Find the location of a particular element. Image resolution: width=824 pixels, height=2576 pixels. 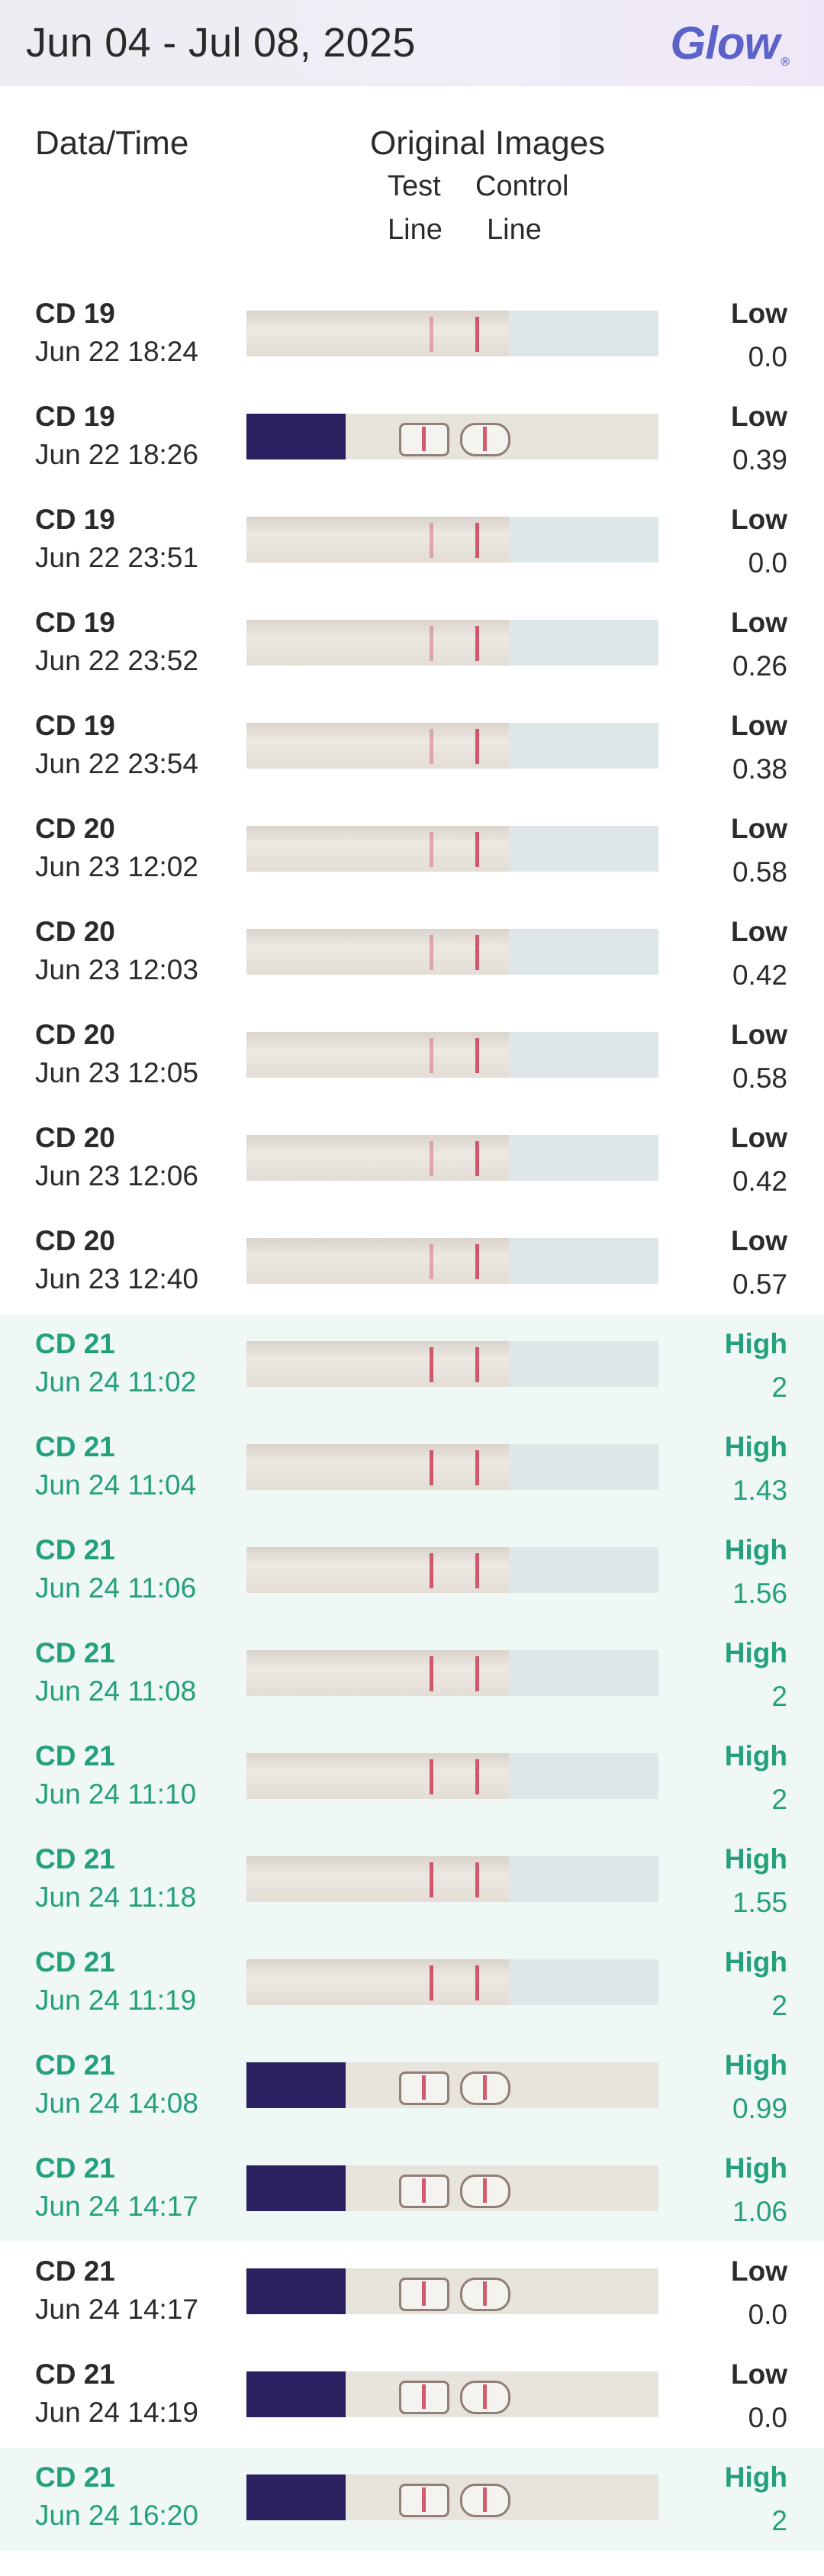

result-row: CD 21 Jun 24 11:19 High 2 is located at coordinates (412, 1985).